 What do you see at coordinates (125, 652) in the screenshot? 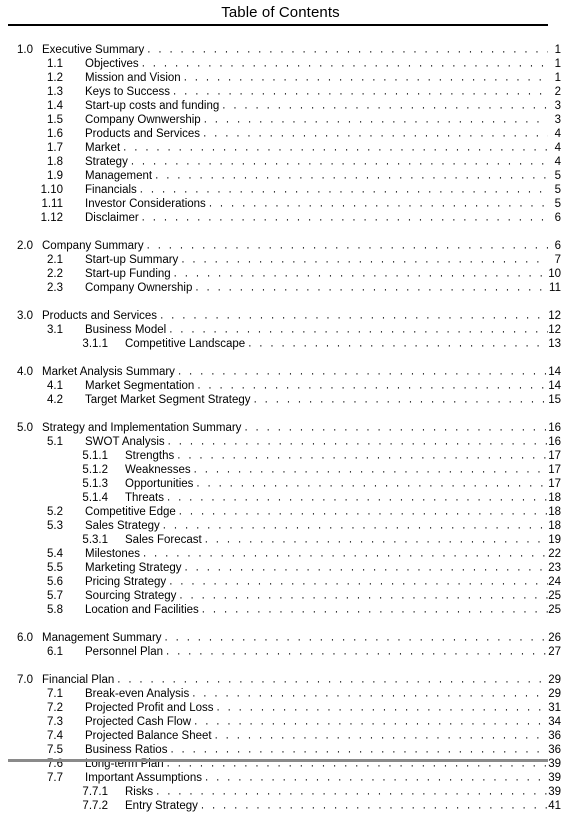
I see `toc-entry-title: Personnel Plan` at bounding box center [125, 652].